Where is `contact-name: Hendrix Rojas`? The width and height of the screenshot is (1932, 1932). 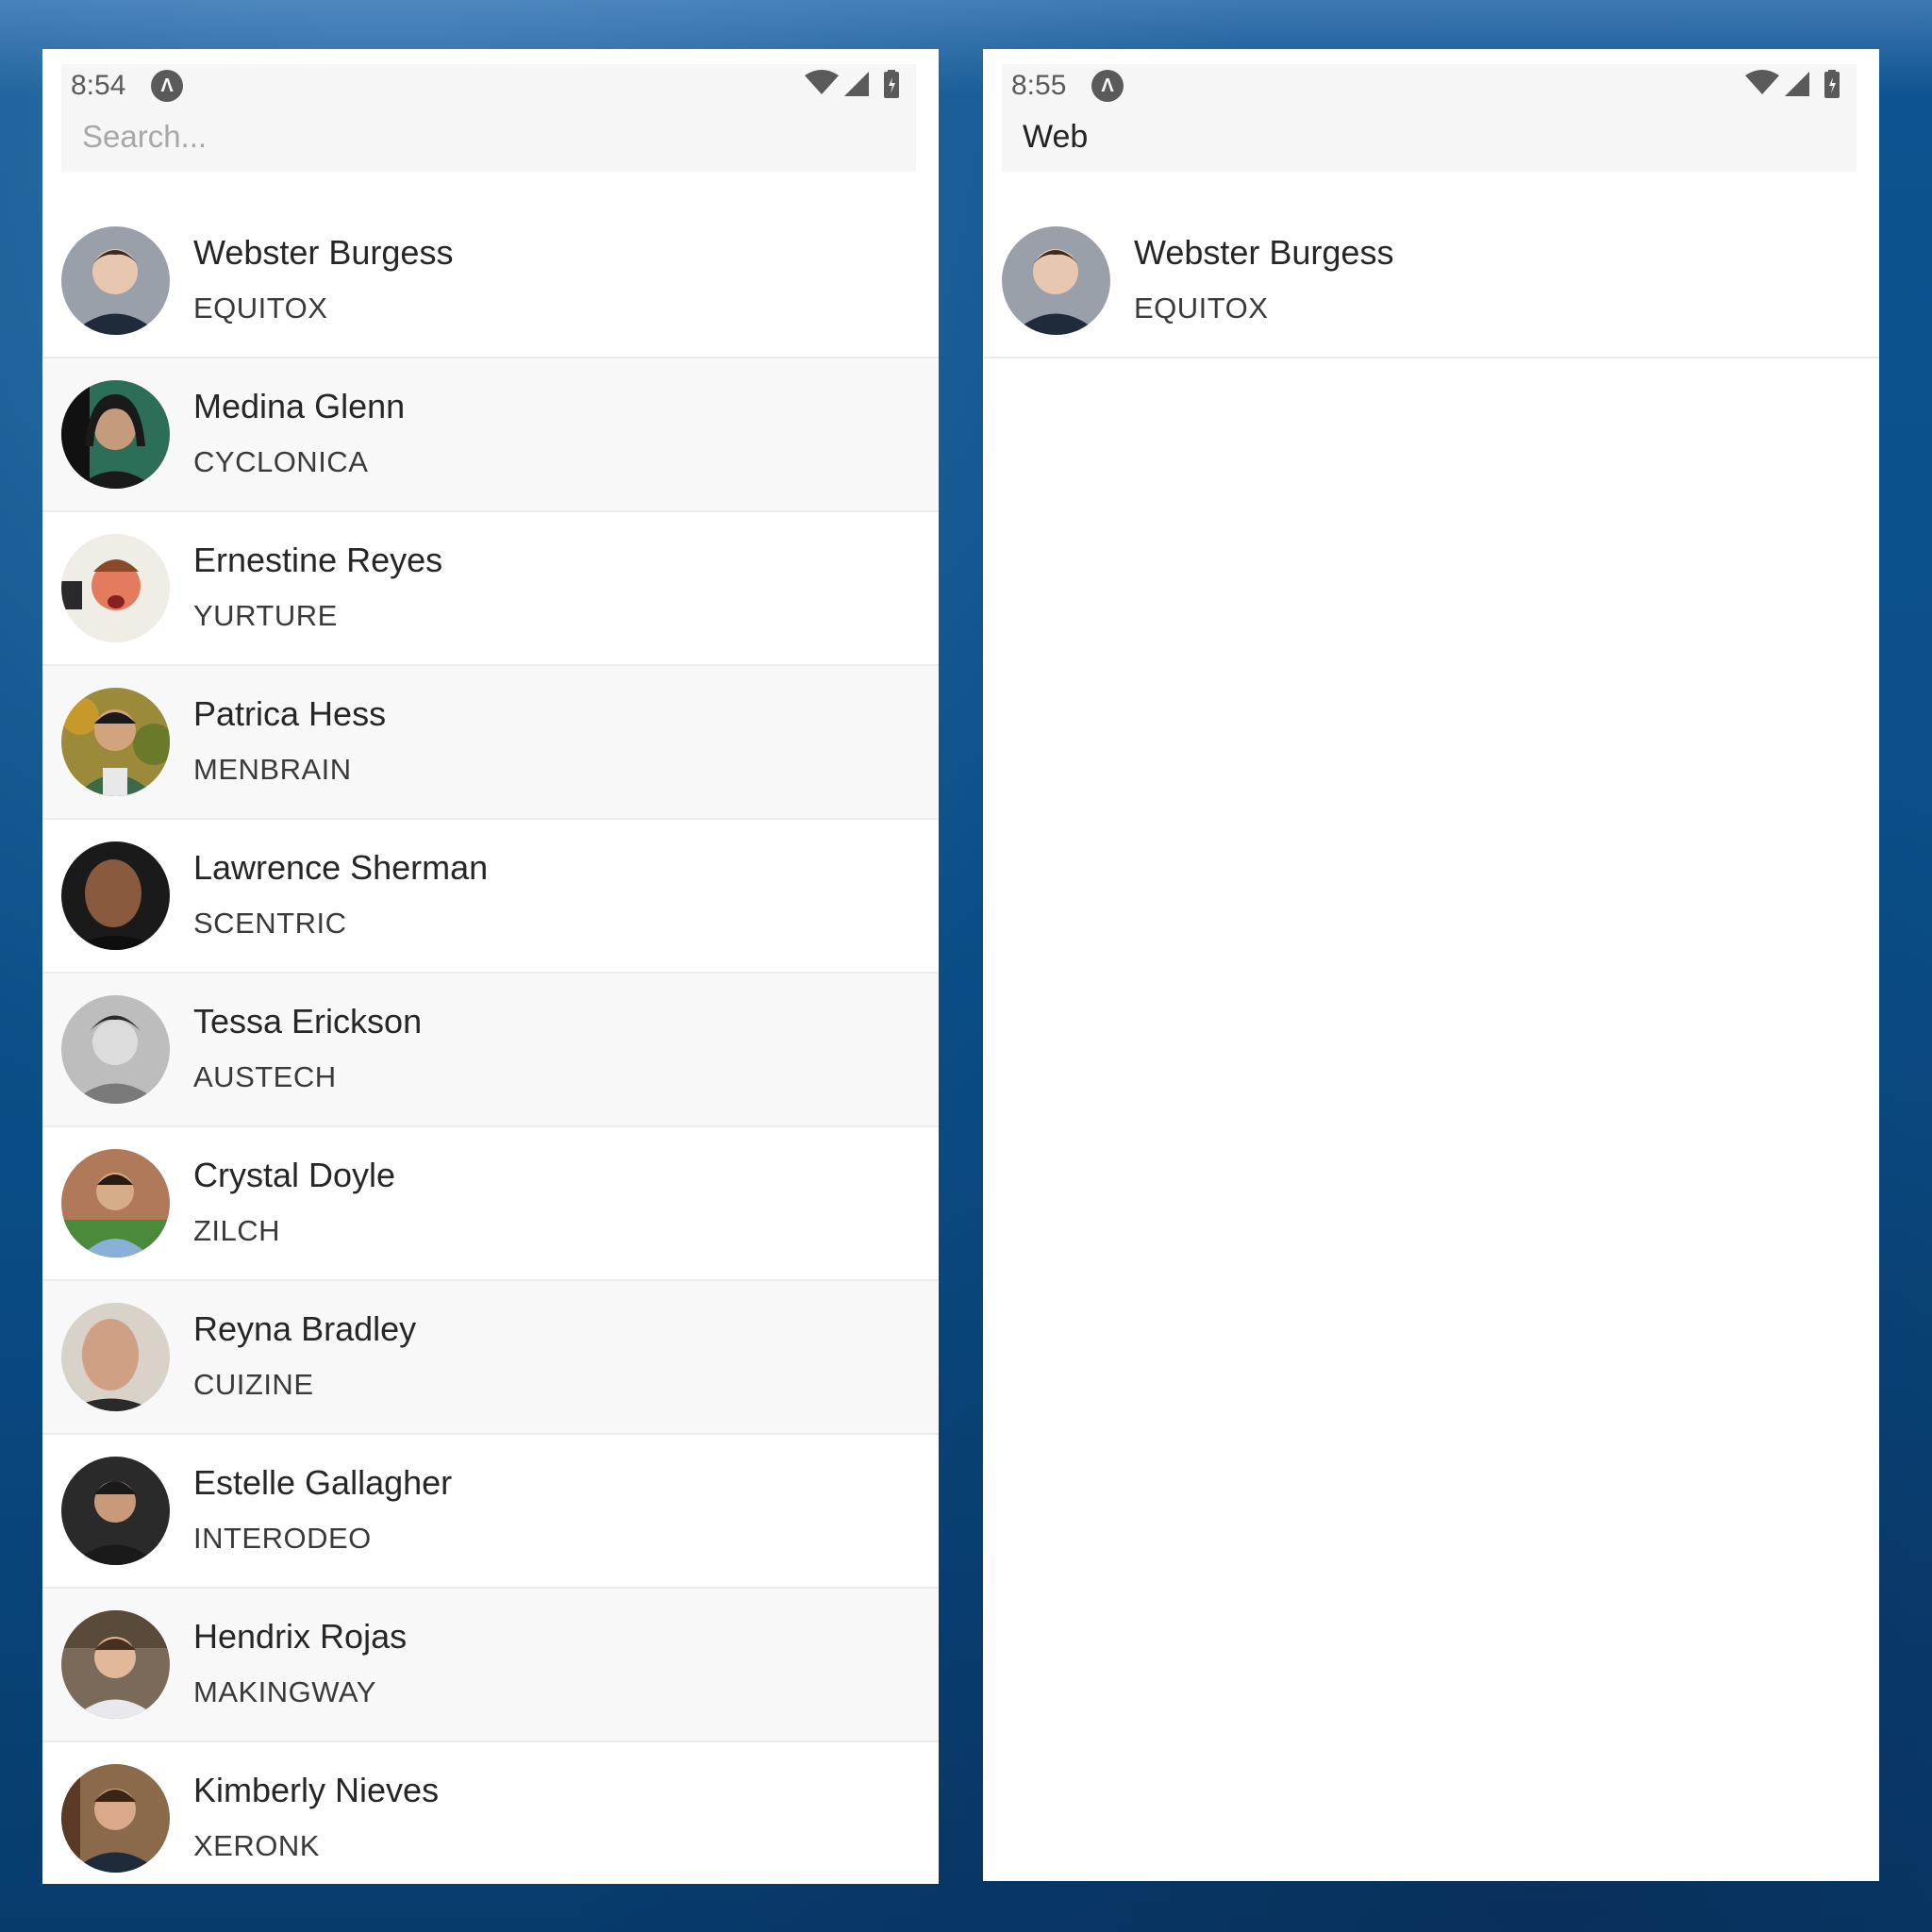
contact-name: Hendrix Rojas is located at coordinates (301, 1637).